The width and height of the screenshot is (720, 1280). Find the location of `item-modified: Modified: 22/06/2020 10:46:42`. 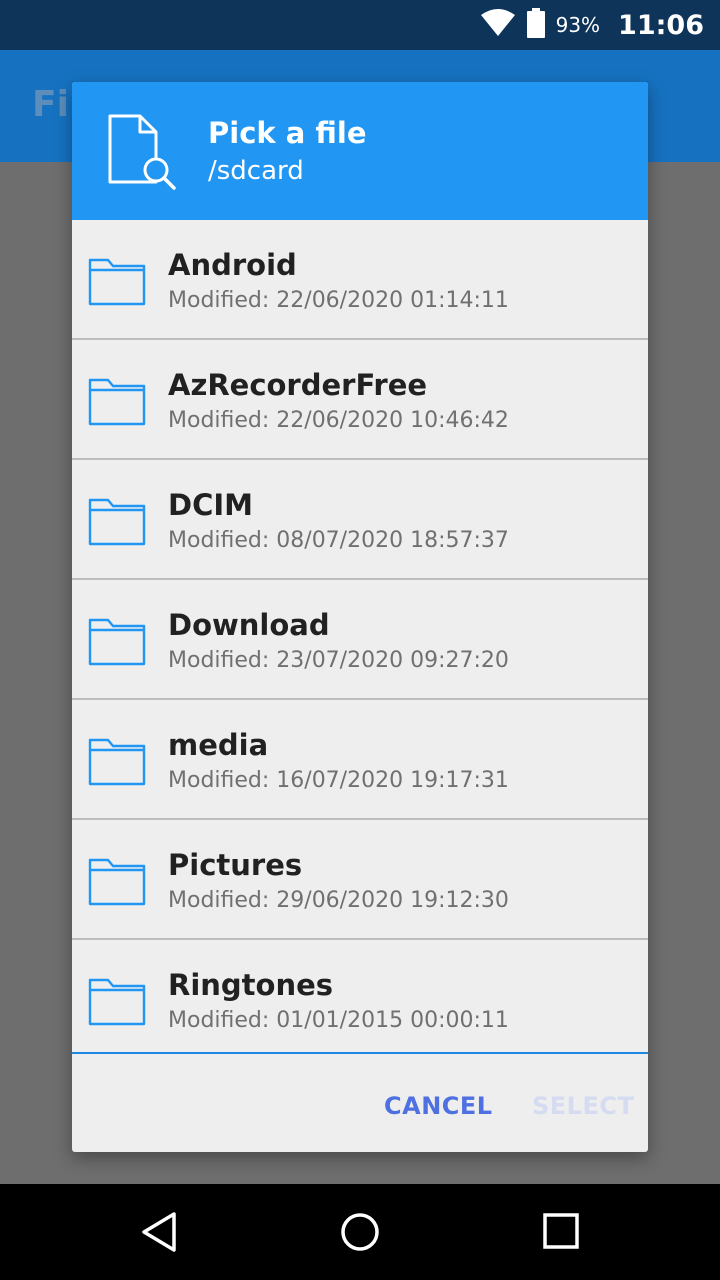

item-modified: Modified: 22/06/2020 10:46:42 is located at coordinates (338, 420).